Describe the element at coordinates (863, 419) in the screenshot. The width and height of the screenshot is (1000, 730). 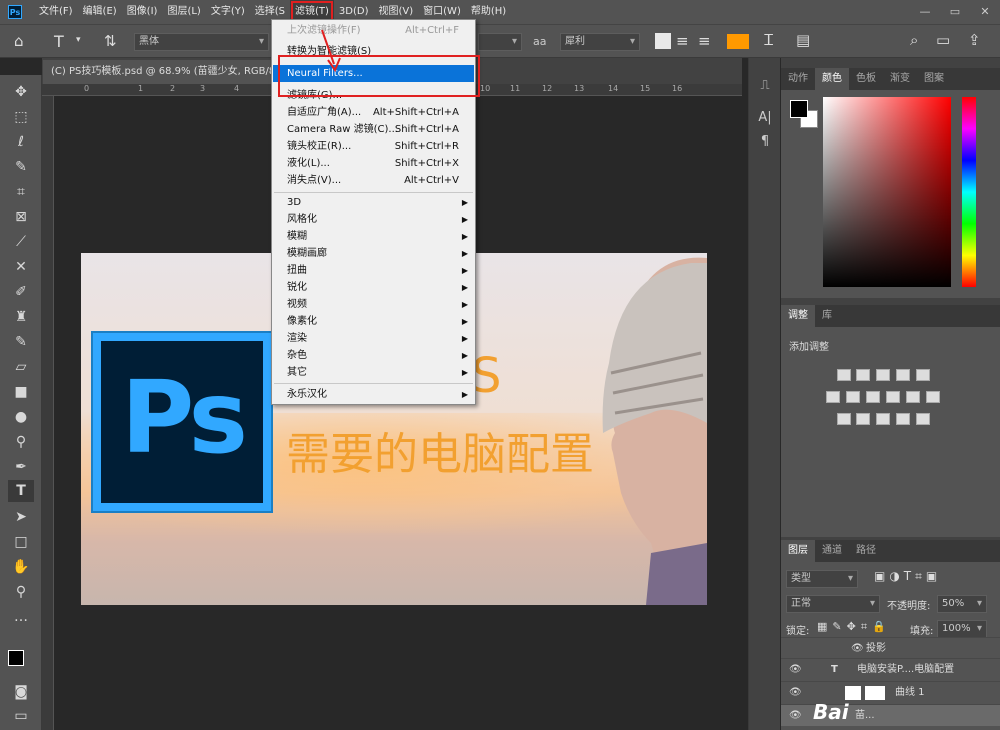
I see `posterize-icon` at that location.